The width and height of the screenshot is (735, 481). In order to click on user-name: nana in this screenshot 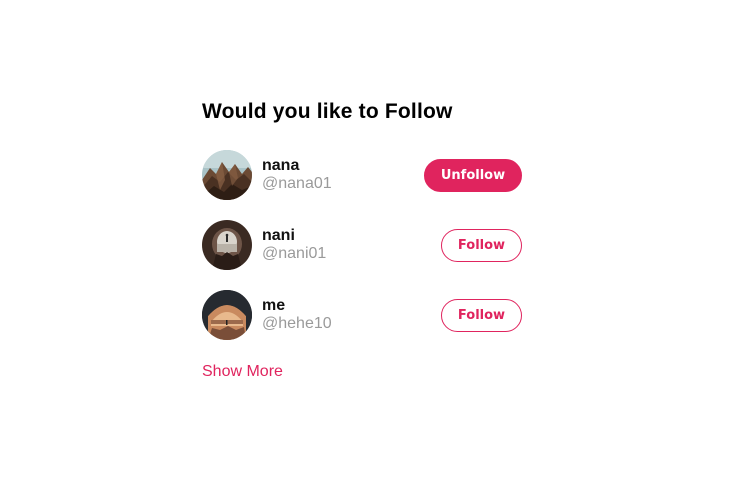, I will do `click(281, 165)`.